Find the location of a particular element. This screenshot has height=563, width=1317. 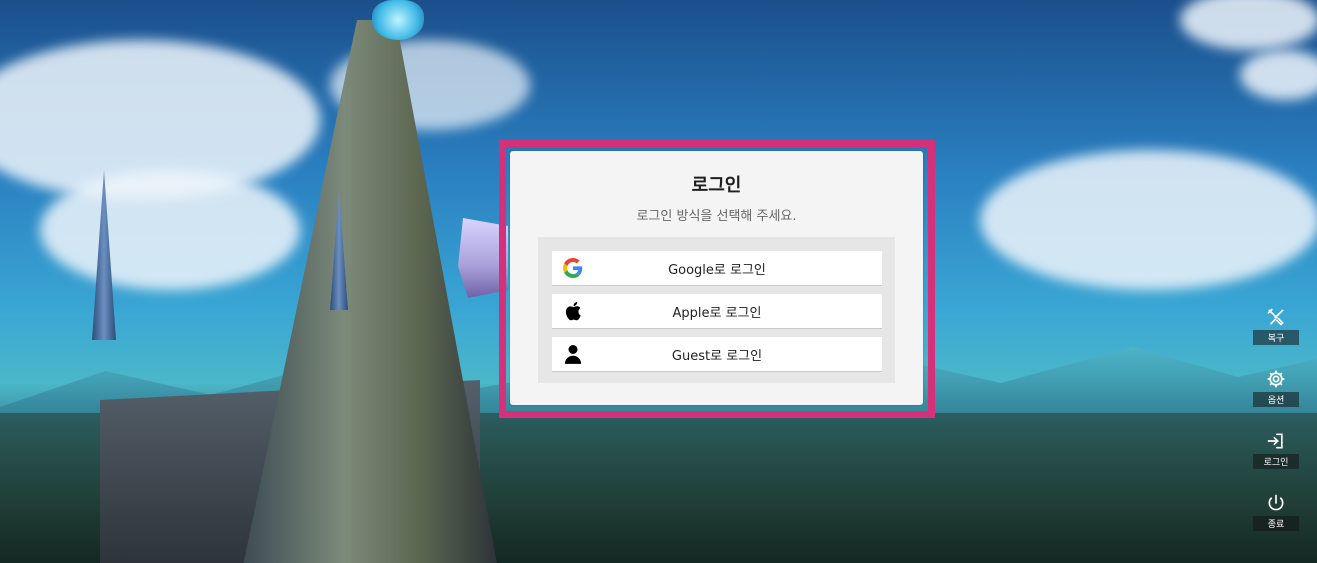

login-options: Google로 로그인 Apple로 로그인 Guest로 로그인 is located at coordinates (716, 310).